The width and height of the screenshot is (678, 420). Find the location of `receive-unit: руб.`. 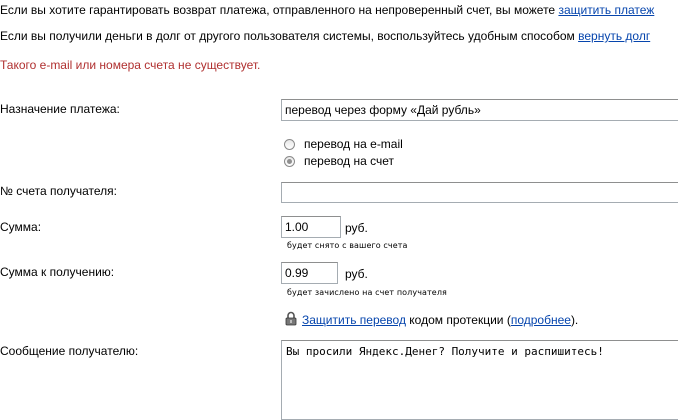

receive-unit: руб. is located at coordinates (356, 274).